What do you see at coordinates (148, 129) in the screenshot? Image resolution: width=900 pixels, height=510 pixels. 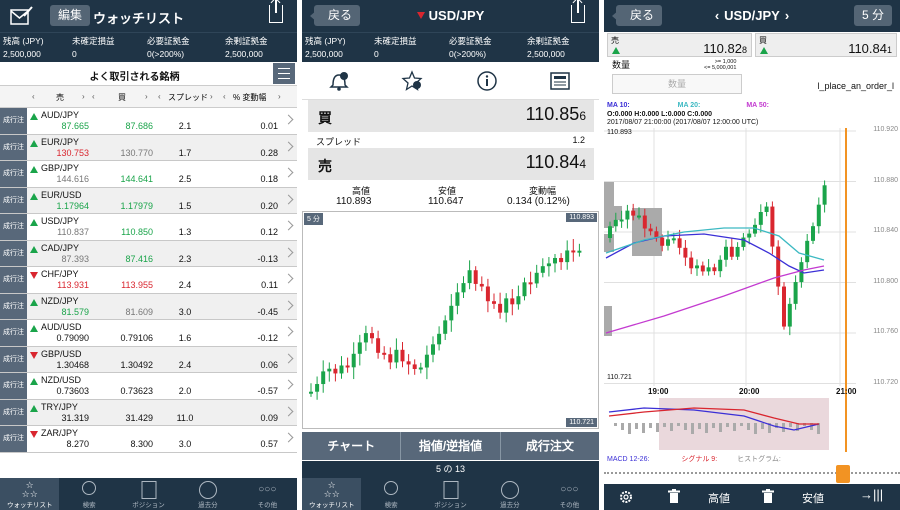 I see `table-row: 成行注文 AUD/JPY87.66587.686 2.1 0.01` at bounding box center [148, 129].